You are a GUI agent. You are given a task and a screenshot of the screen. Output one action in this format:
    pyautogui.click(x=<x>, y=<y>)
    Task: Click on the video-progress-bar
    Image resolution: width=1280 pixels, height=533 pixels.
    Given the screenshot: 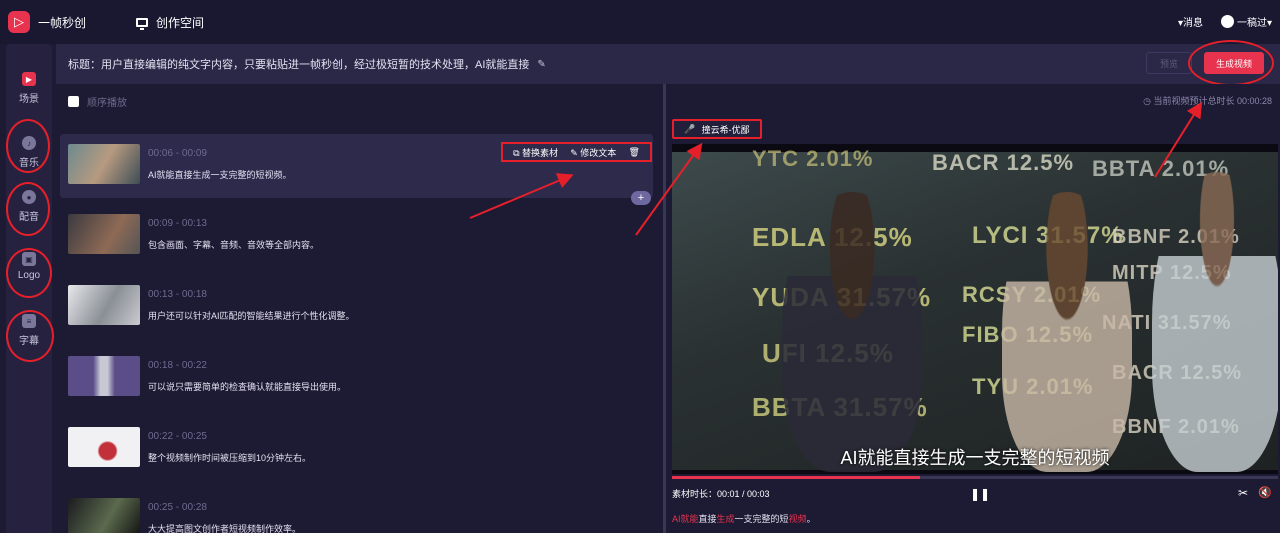 What is the action you would take?
    pyautogui.click(x=975, y=477)
    